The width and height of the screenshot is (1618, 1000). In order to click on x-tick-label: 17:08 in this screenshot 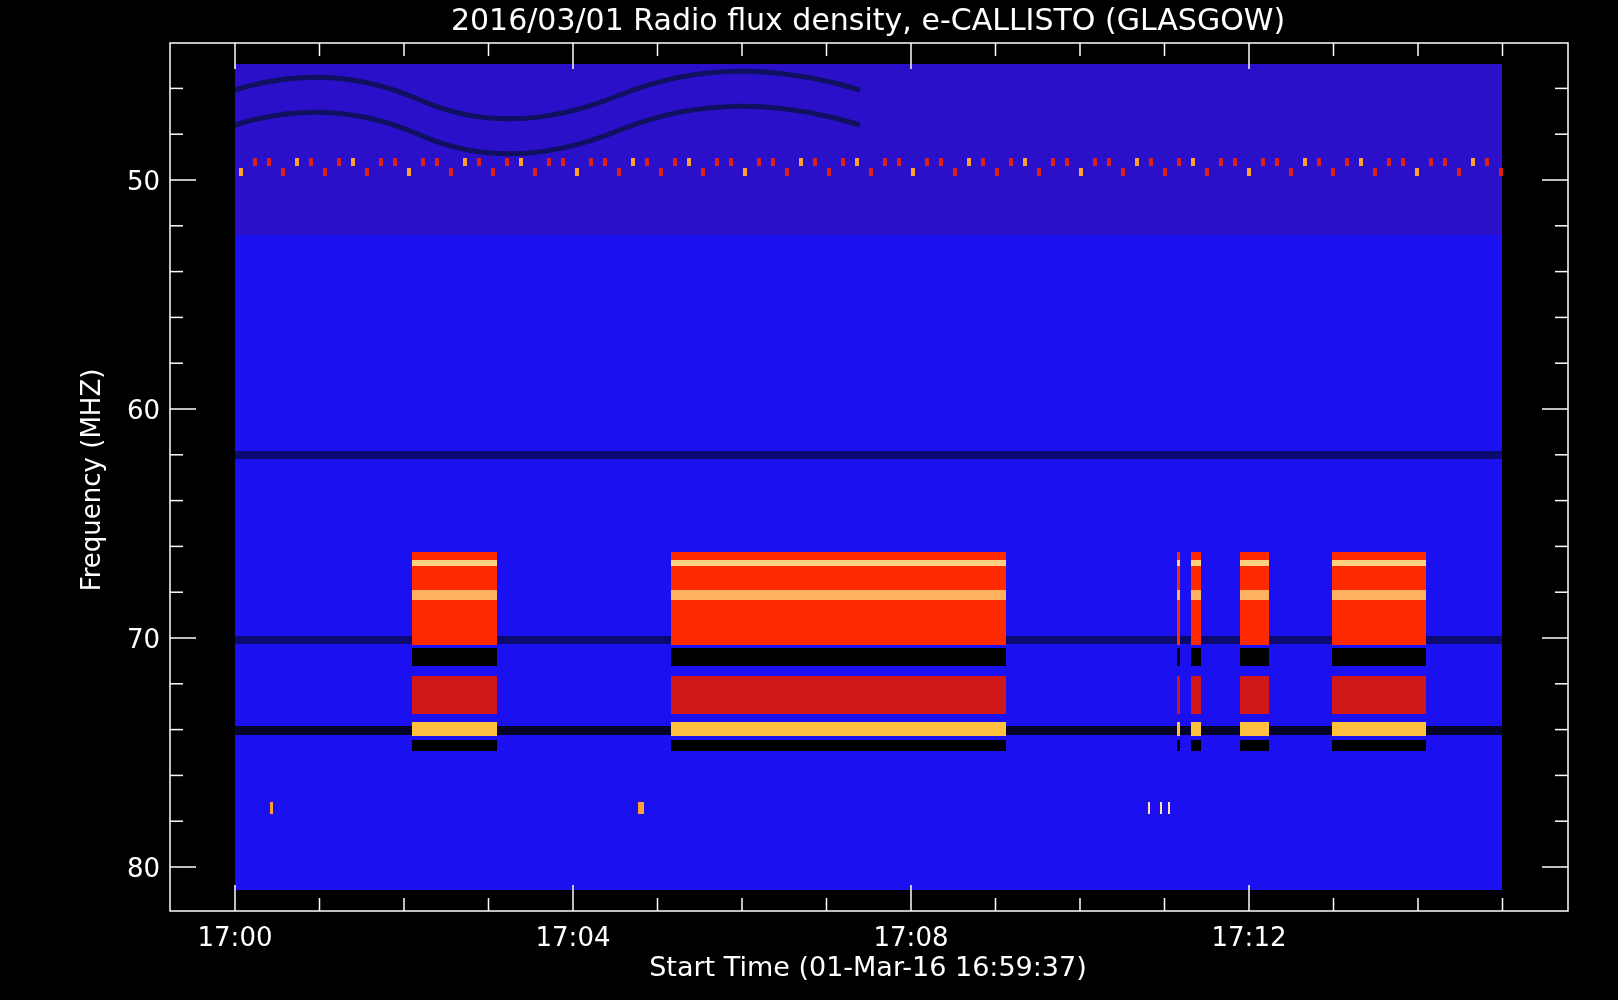, I will do `click(911, 937)`.